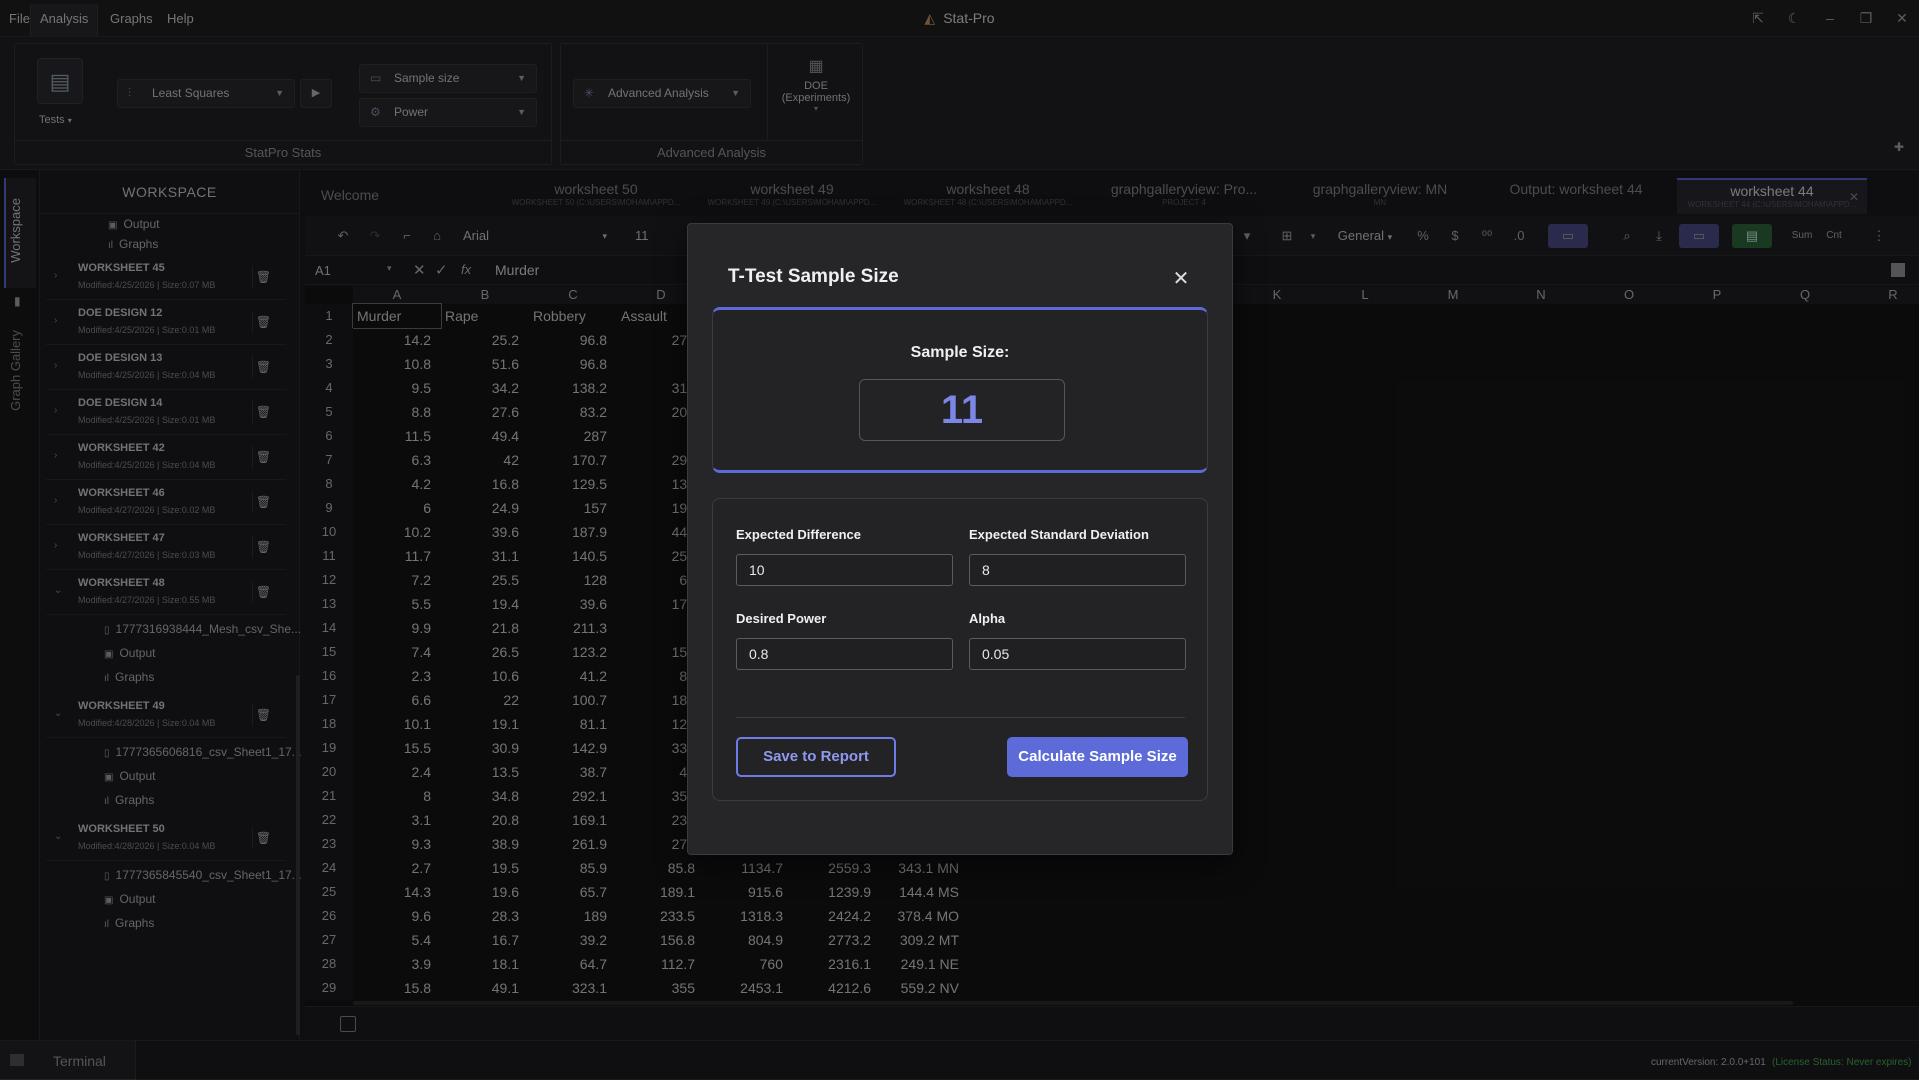  I want to click on desired-power-label: Desired Power, so click(781, 618).